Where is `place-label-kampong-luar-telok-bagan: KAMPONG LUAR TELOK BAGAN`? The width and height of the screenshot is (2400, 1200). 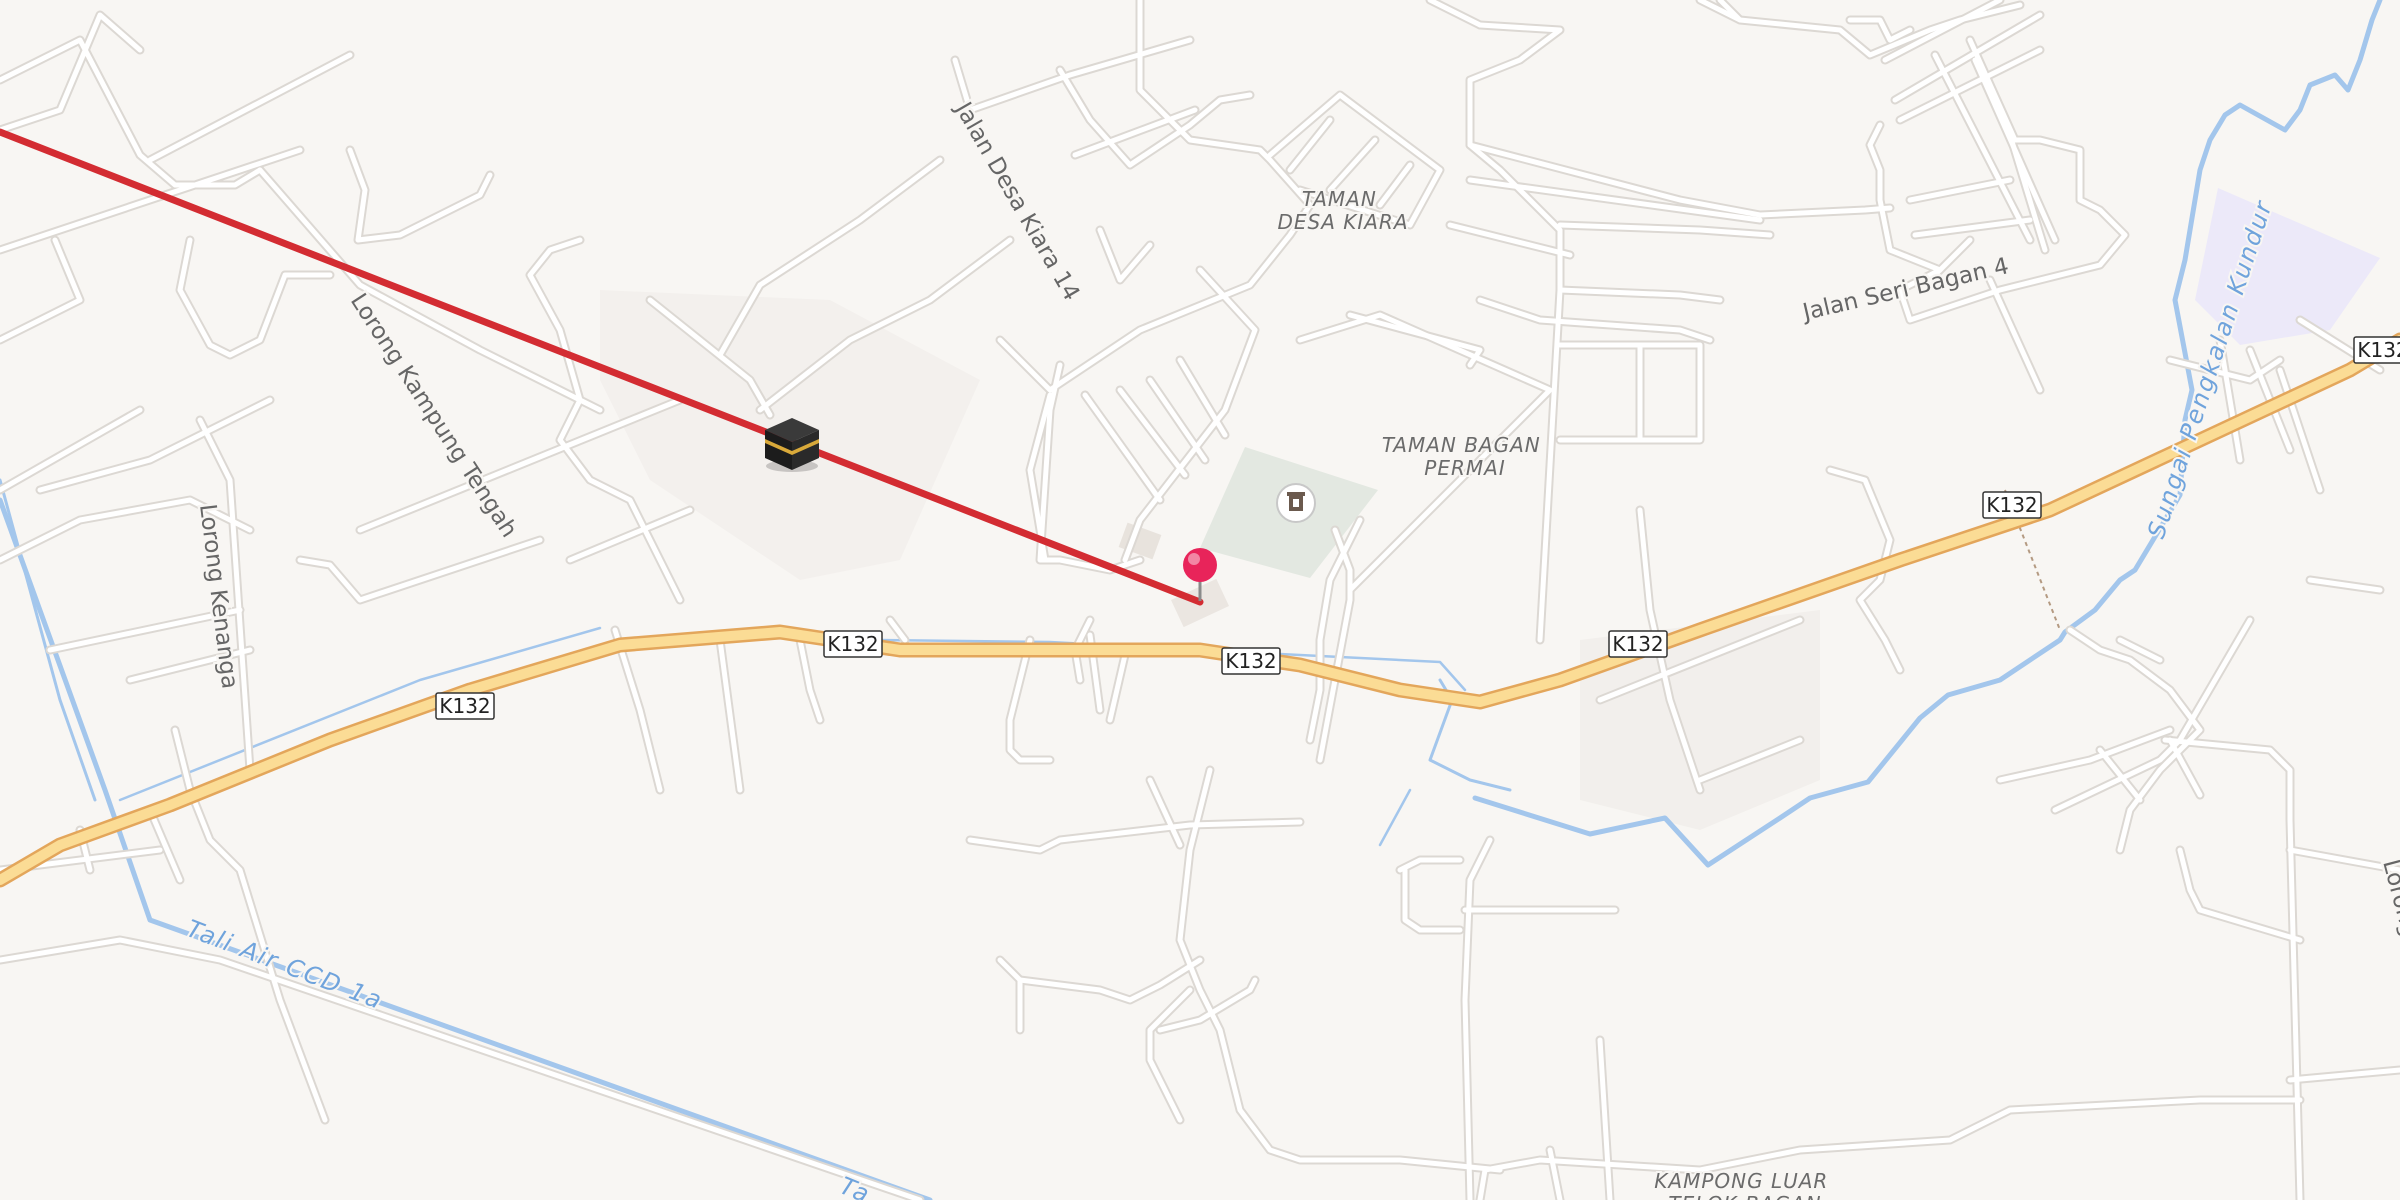 place-label-kampong-luar-telok-bagan: KAMPONG LUAR TELOK BAGAN is located at coordinates (1744, 1184).